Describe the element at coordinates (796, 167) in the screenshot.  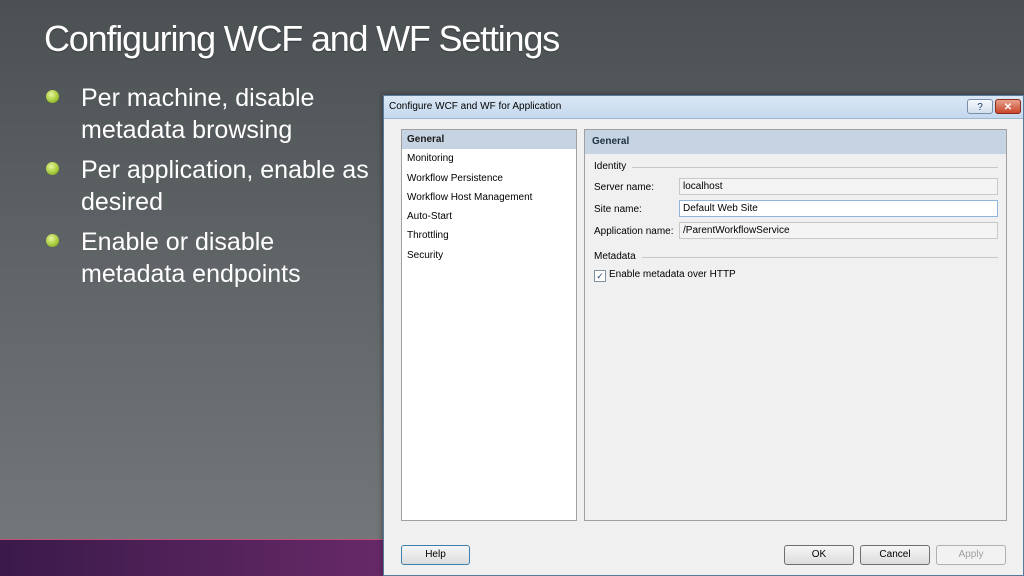
I see `identity-divider` at that location.